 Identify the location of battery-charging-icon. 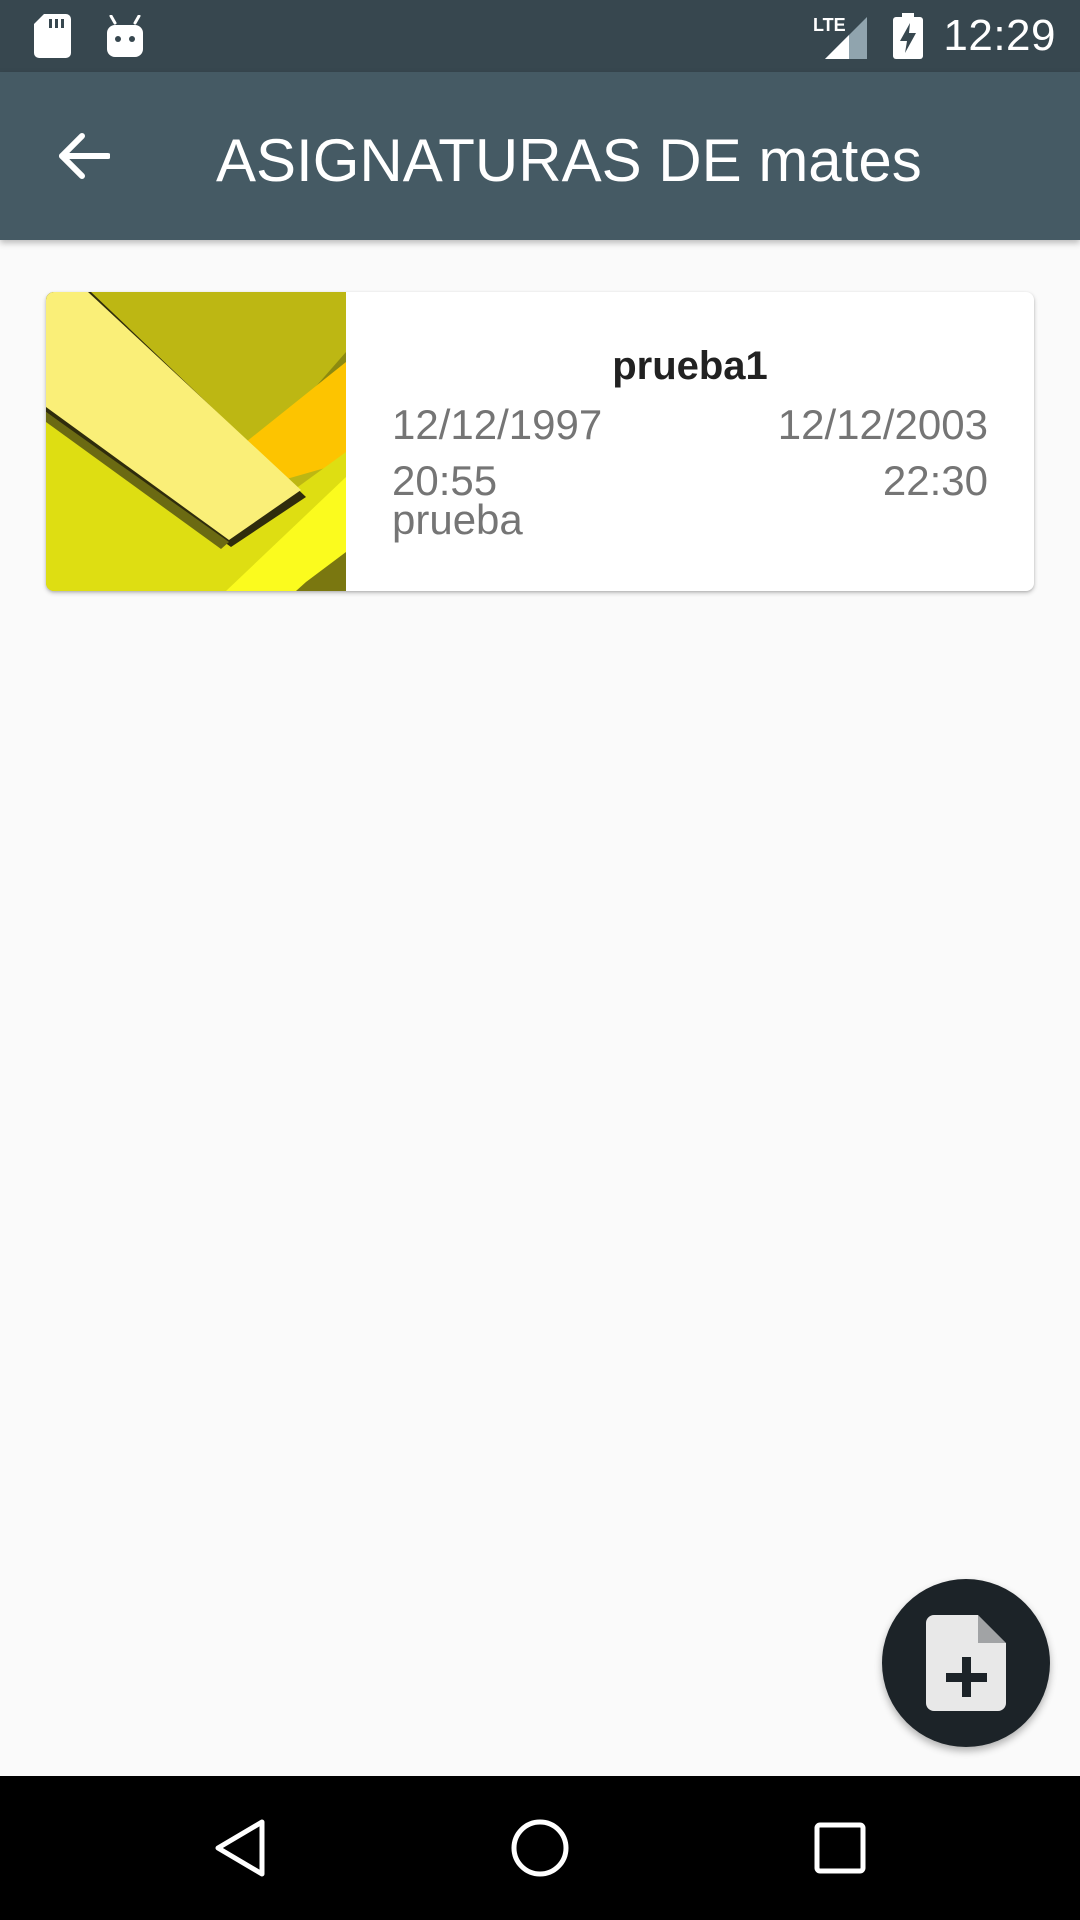
(908, 36).